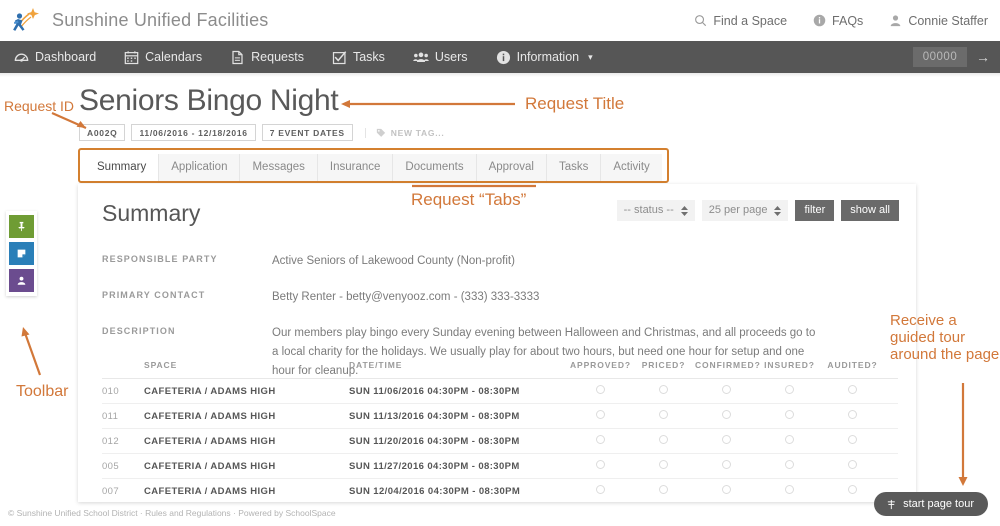 This screenshot has width=1000, height=526. I want to click on nav-item-dashboard: Dashboard, so click(55, 57).